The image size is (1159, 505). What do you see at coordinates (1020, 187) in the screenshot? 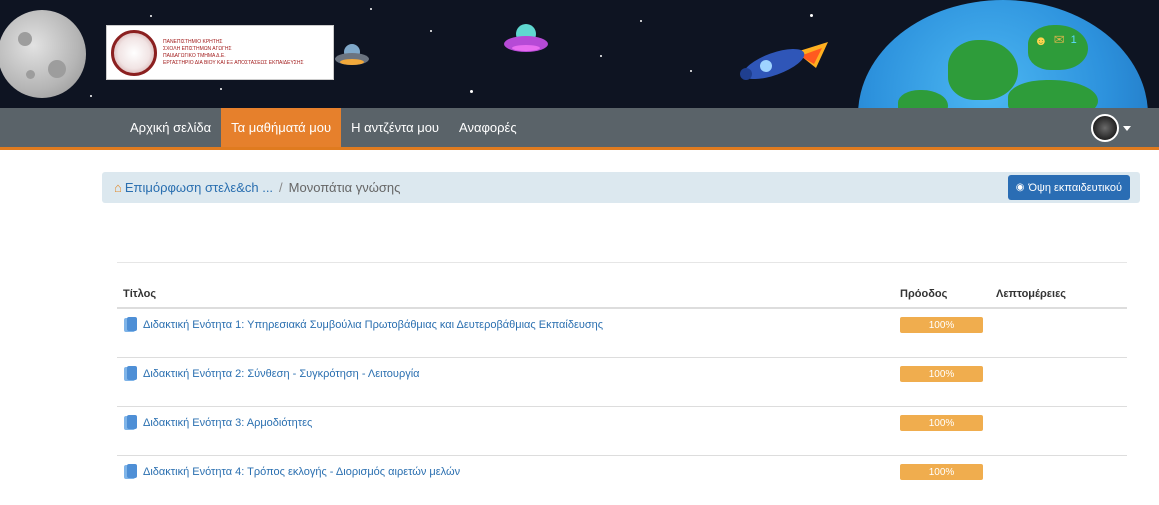
I see `eye-icon: ◉` at bounding box center [1020, 187].